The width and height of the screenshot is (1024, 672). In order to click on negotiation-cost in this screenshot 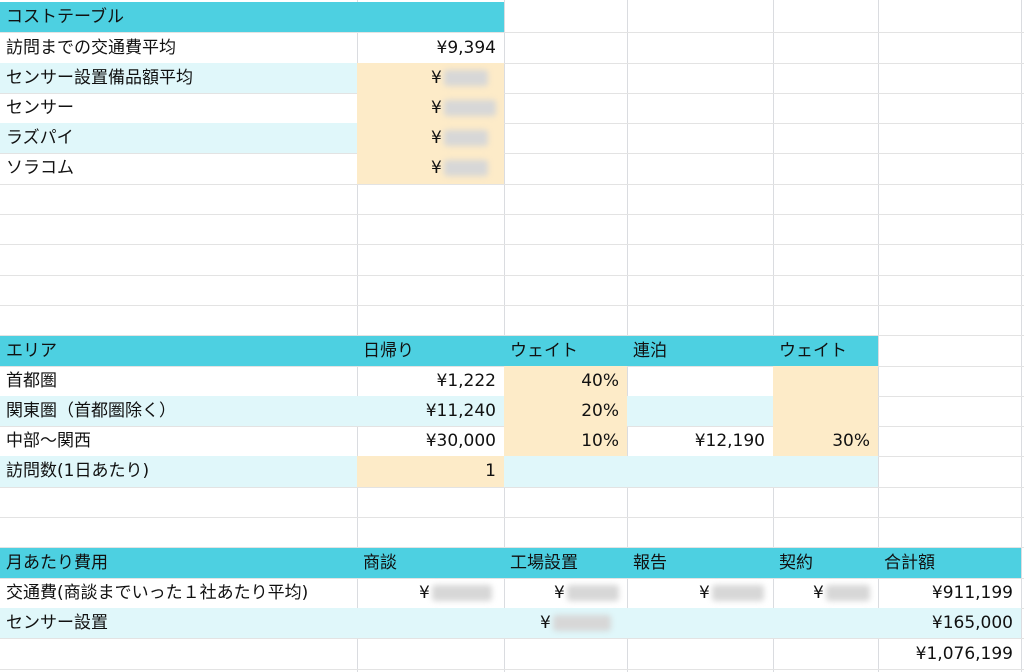, I will do `click(430, 623)`.